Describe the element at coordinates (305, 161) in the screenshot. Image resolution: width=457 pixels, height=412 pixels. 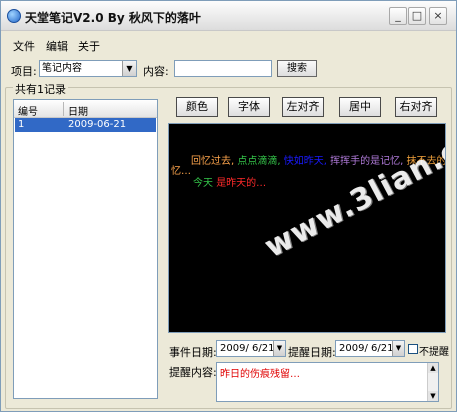
I see `editor-text: 快如昨天,` at that location.